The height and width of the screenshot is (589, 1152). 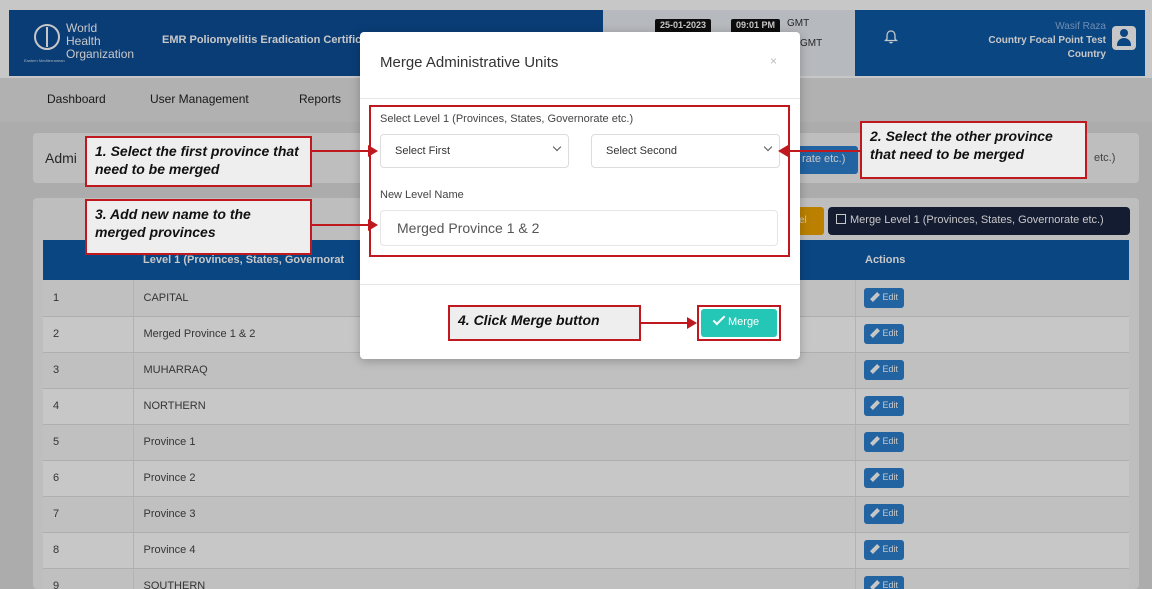 What do you see at coordinates (373, 151) in the screenshot?
I see `arrow-step1-head` at bounding box center [373, 151].